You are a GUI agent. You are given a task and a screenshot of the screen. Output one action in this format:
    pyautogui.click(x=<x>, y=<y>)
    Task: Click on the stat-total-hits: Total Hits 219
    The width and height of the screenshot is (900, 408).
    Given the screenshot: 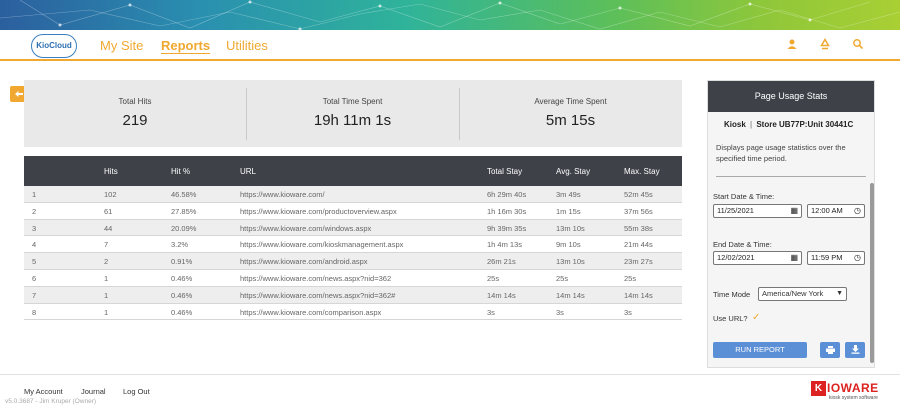 What is the action you would take?
    pyautogui.click(x=135, y=113)
    